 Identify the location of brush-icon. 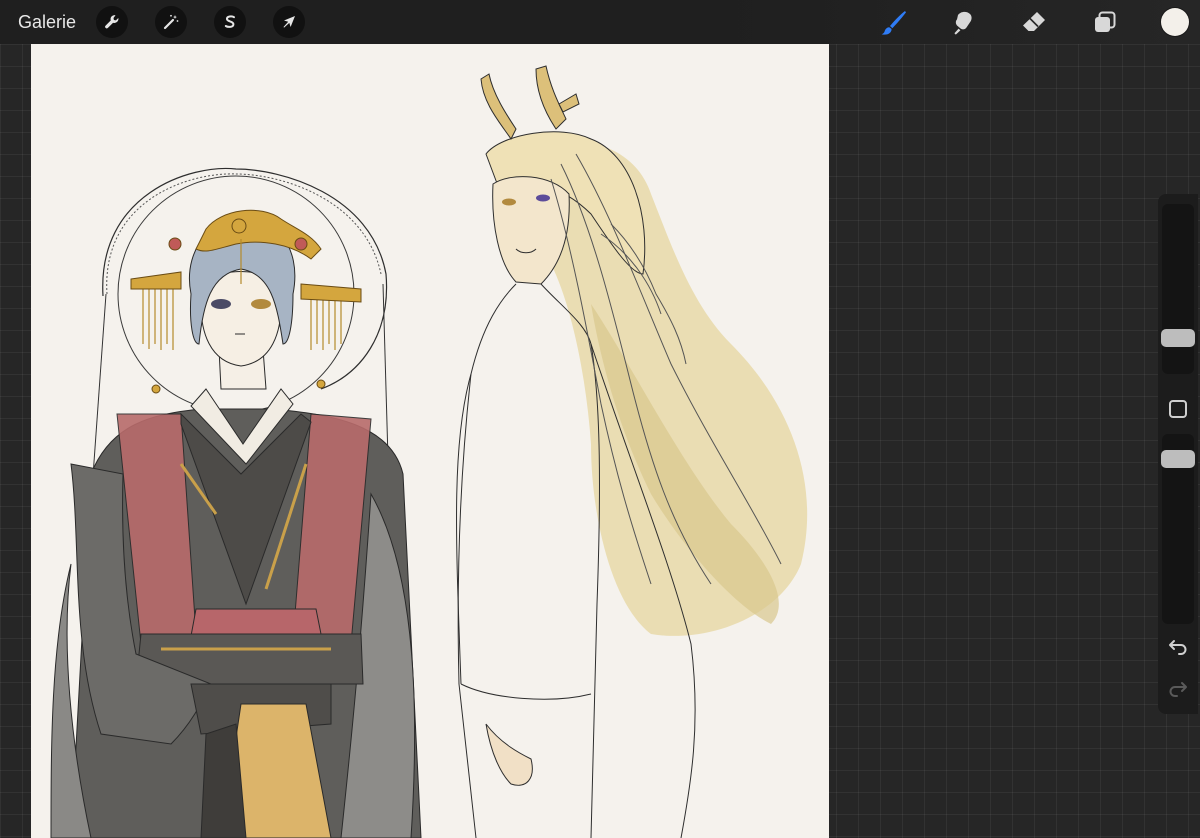
(893, 23).